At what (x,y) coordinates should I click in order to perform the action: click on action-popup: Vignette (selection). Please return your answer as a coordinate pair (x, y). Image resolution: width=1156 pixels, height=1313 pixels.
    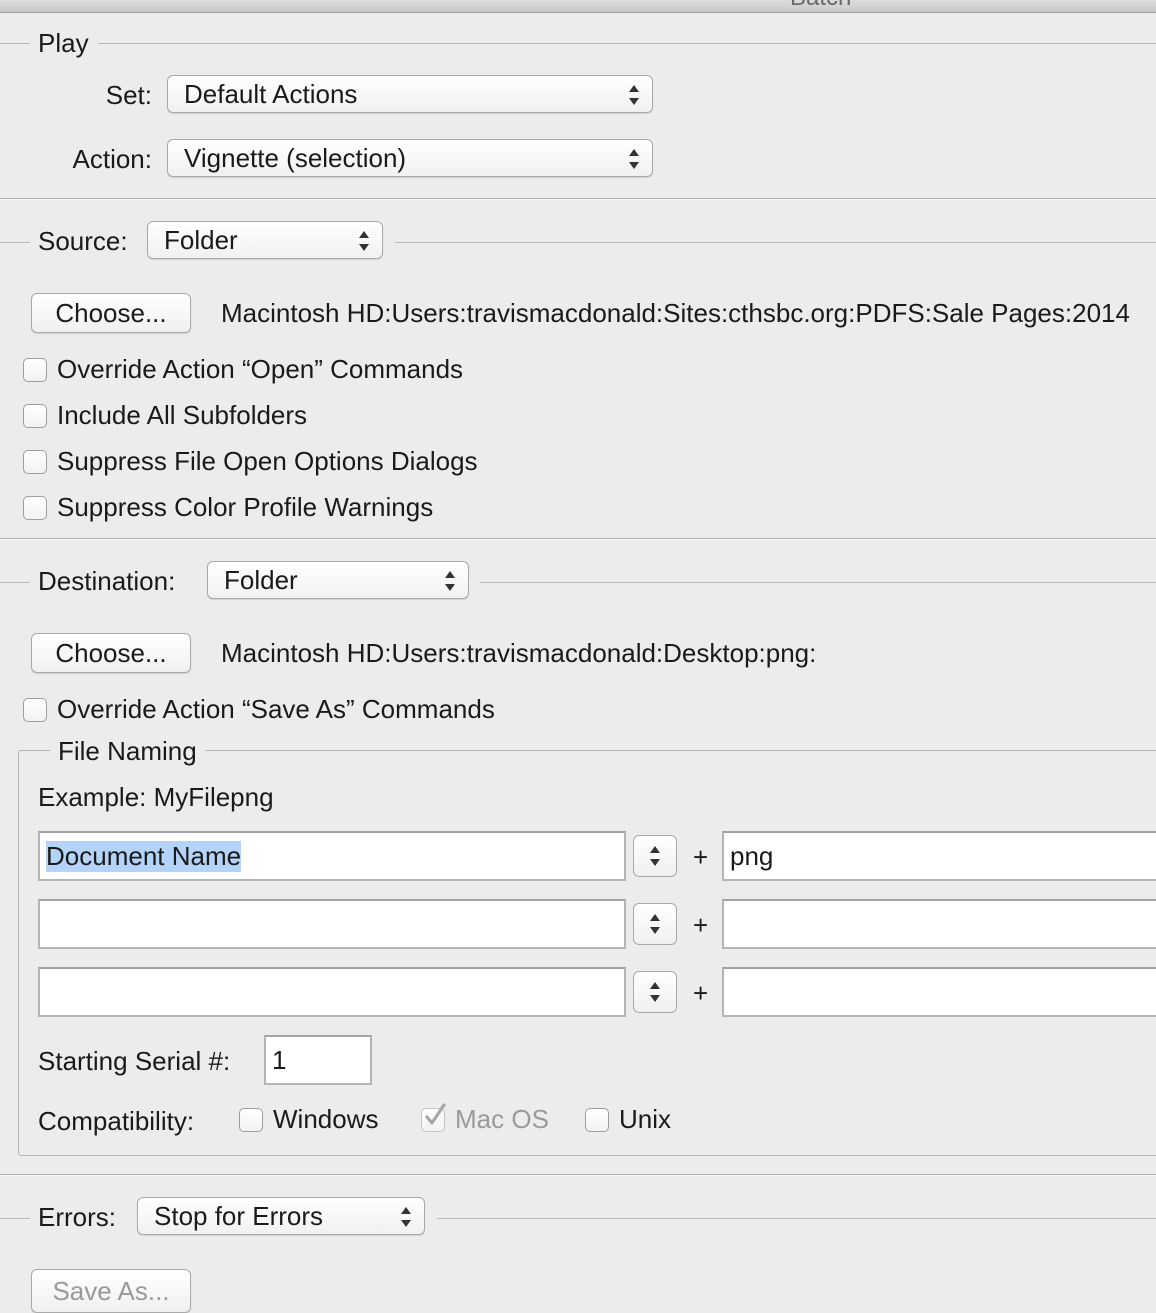
    Looking at the image, I should click on (410, 158).